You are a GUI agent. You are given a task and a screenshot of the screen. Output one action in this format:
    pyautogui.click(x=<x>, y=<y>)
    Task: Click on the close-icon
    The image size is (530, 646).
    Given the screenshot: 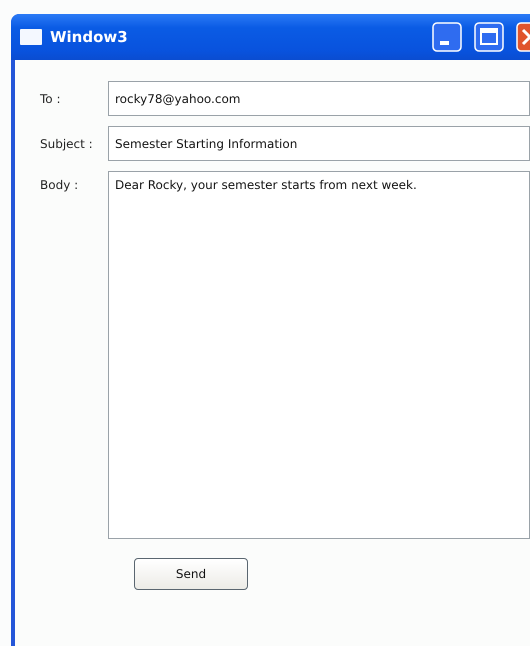 What is the action you would take?
    pyautogui.click(x=523, y=37)
    